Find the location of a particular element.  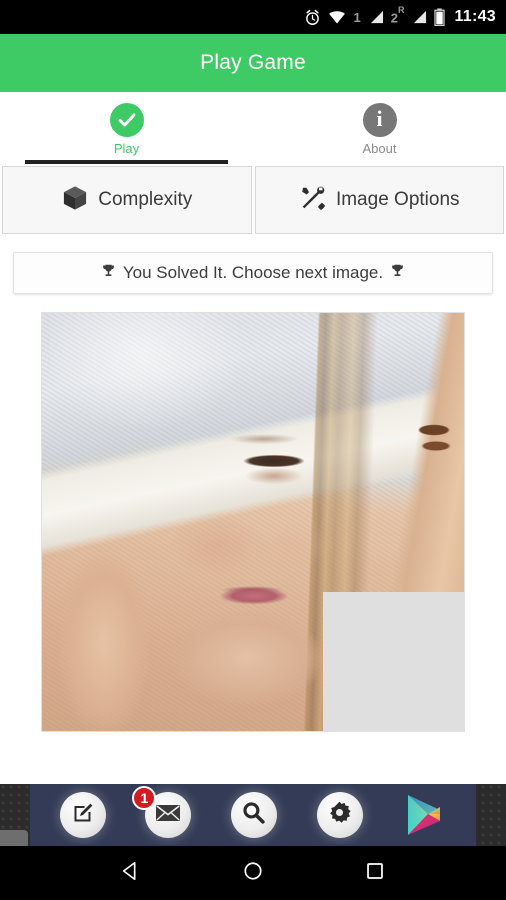

triangle-left-icon is located at coordinates (131, 873).